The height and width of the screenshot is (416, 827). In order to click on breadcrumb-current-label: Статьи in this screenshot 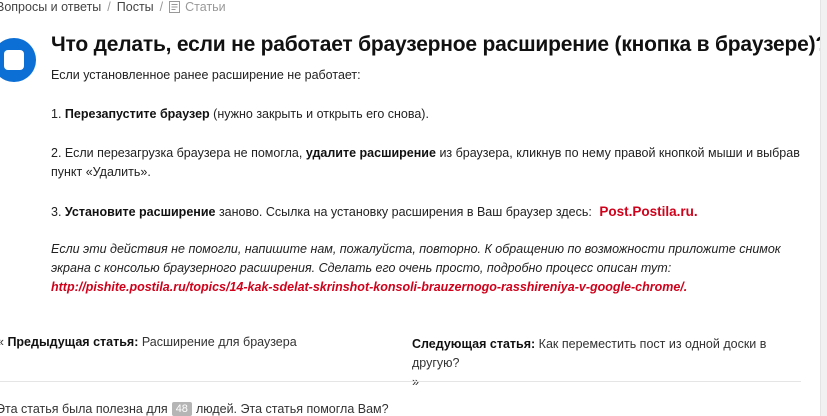, I will do `click(205, 7)`.